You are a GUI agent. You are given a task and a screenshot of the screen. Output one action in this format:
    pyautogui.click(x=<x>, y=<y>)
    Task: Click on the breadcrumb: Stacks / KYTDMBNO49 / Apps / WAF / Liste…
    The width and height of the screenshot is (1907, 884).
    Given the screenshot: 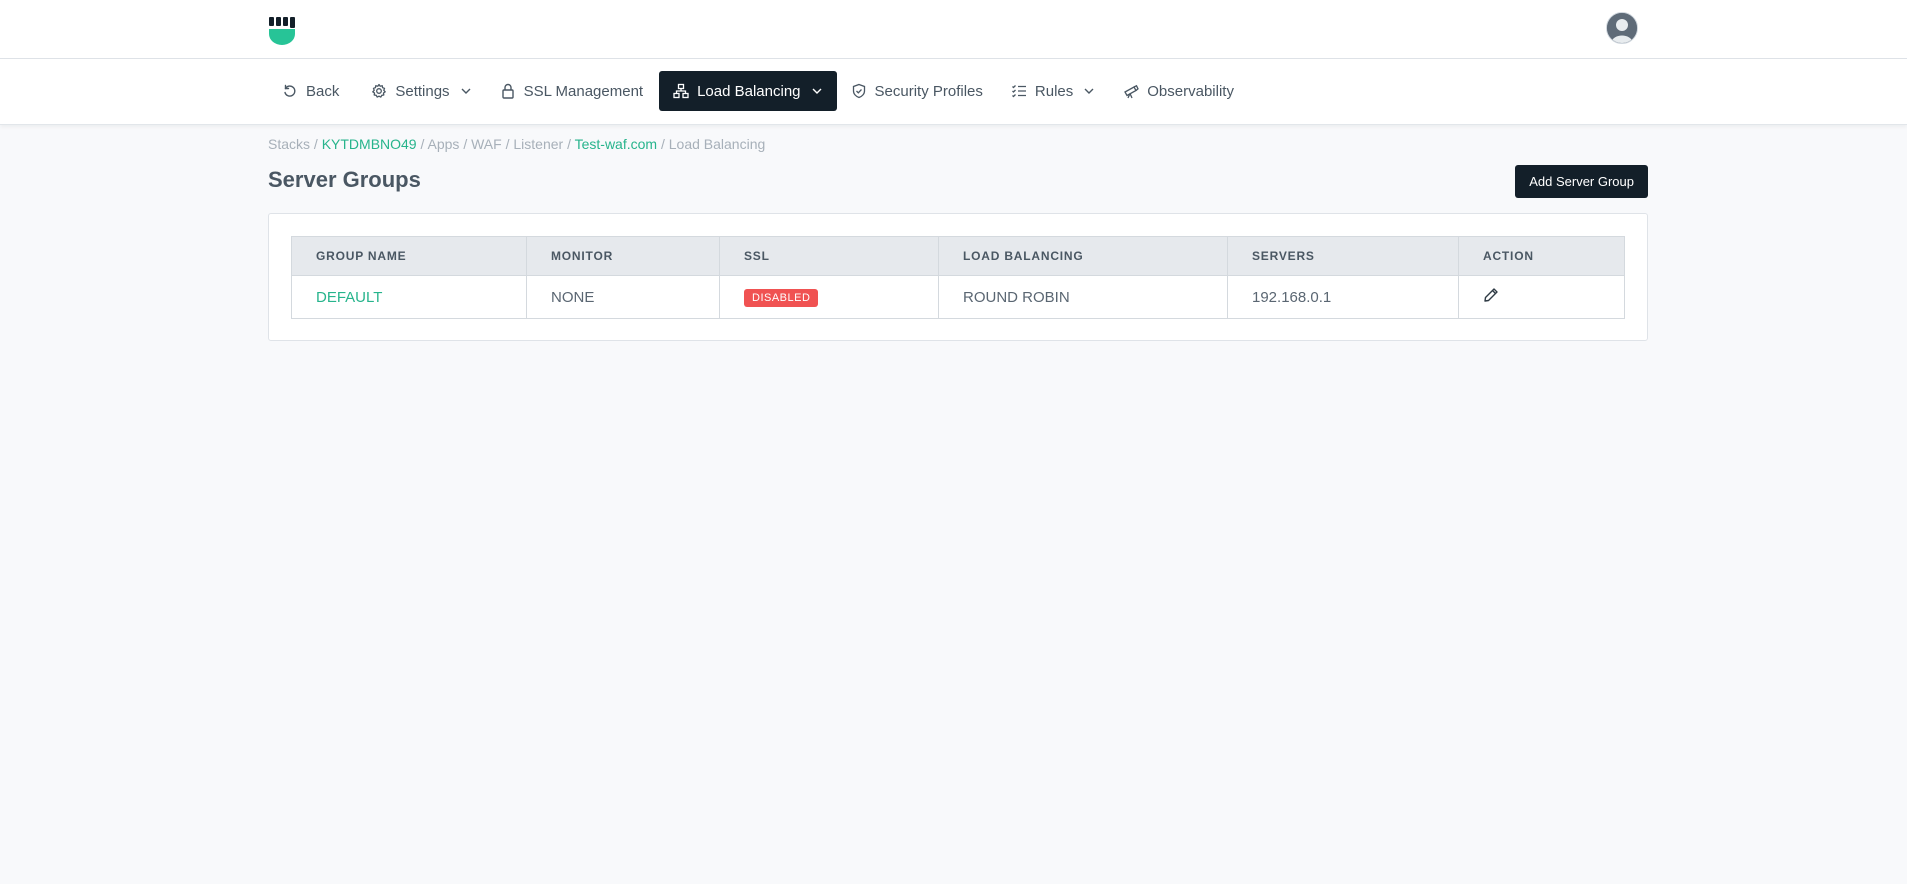 What is the action you would take?
    pyautogui.click(x=958, y=146)
    